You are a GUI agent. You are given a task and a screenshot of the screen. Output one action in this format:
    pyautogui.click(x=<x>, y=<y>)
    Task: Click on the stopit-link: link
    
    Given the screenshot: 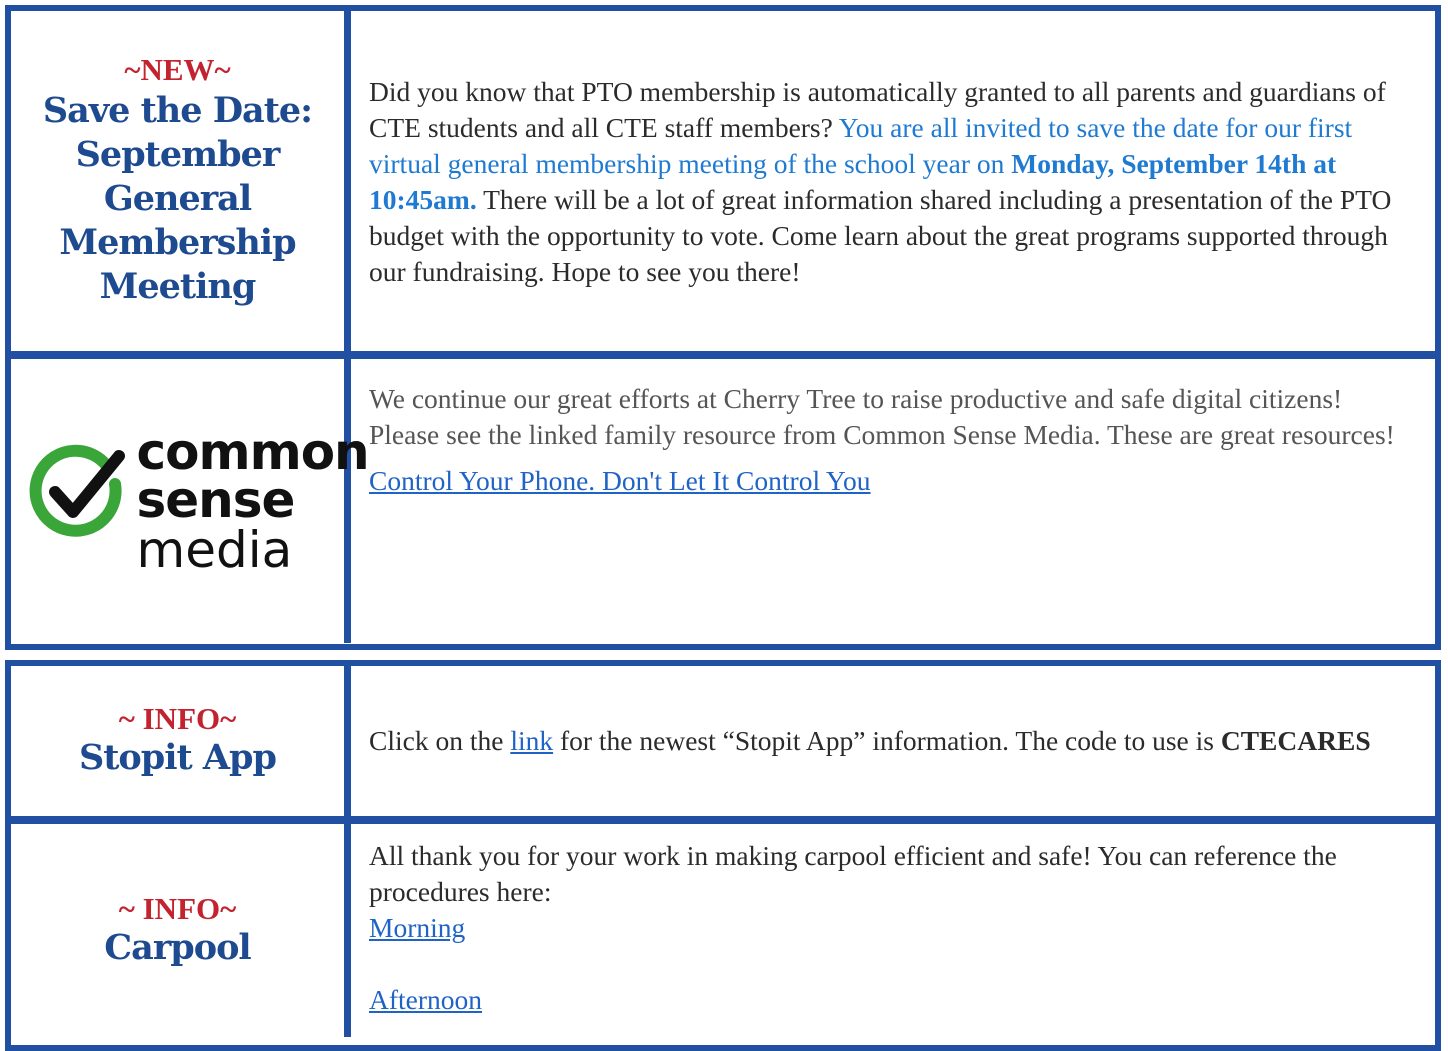 What is the action you would take?
    pyautogui.click(x=531, y=740)
    